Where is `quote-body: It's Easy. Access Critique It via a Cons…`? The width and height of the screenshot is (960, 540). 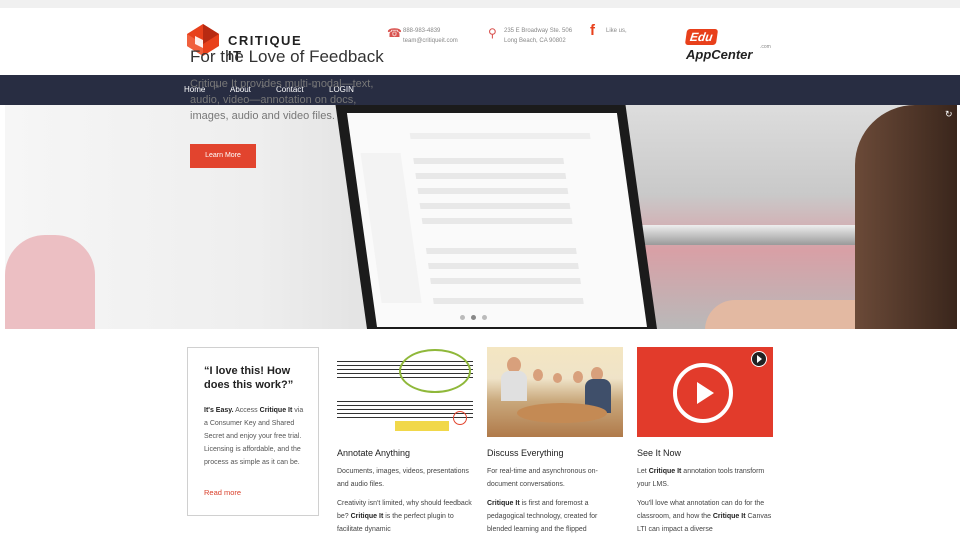
quote-body: It's Easy. Access Critique It via a Cons… is located at coordinates (256, 436).